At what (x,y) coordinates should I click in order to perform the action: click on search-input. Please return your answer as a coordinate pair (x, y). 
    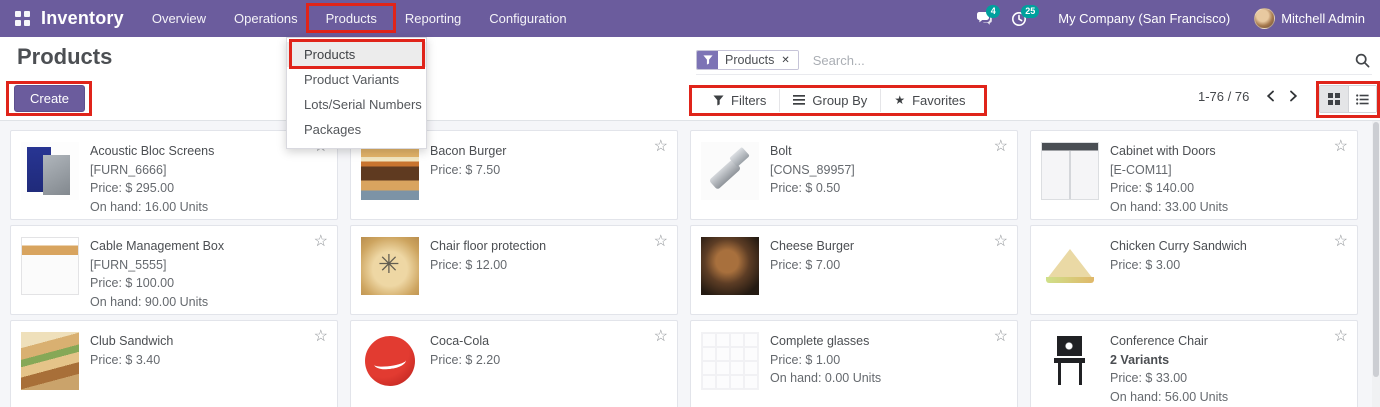
    Looking at the image, I should click on (1079, 60).